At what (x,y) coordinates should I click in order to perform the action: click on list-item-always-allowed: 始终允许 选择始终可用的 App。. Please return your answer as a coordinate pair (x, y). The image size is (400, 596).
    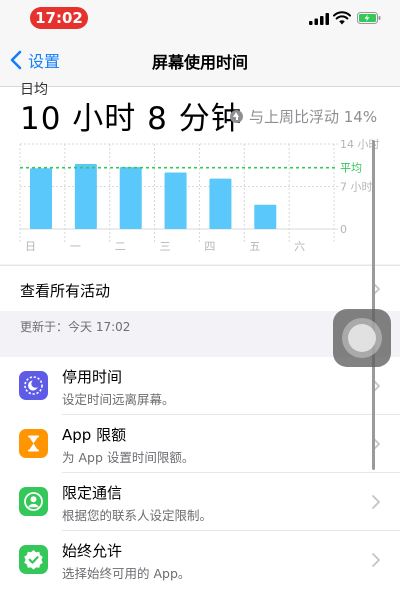
    Looking at the image, I should click on (200, 560).